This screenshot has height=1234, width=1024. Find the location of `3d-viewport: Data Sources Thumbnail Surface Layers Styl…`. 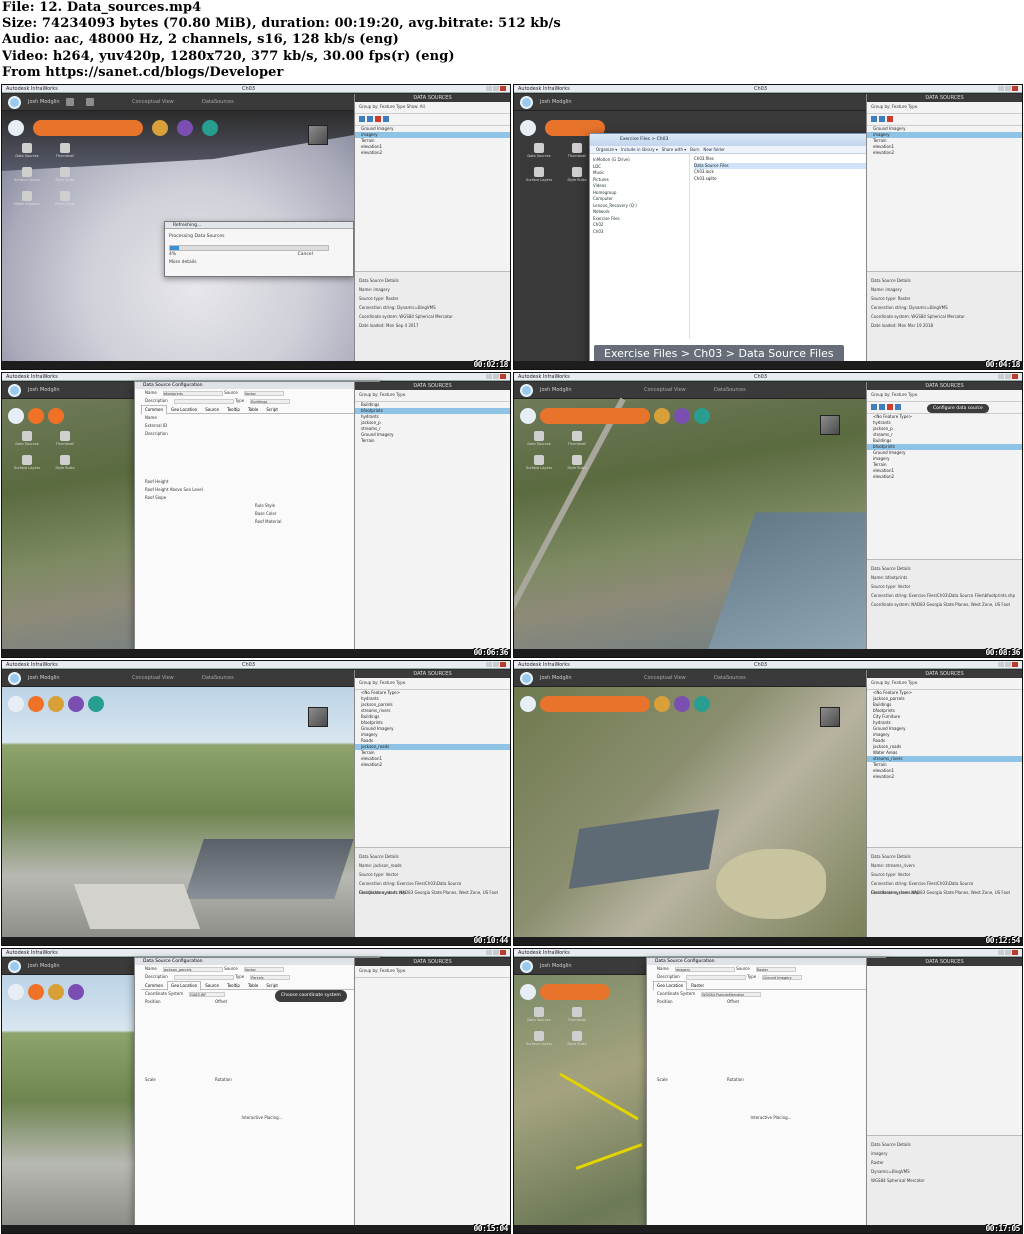

3d-viewport: Data Sources Thumbnail Surface Layers Styl… is located at coordinates (736, 239).